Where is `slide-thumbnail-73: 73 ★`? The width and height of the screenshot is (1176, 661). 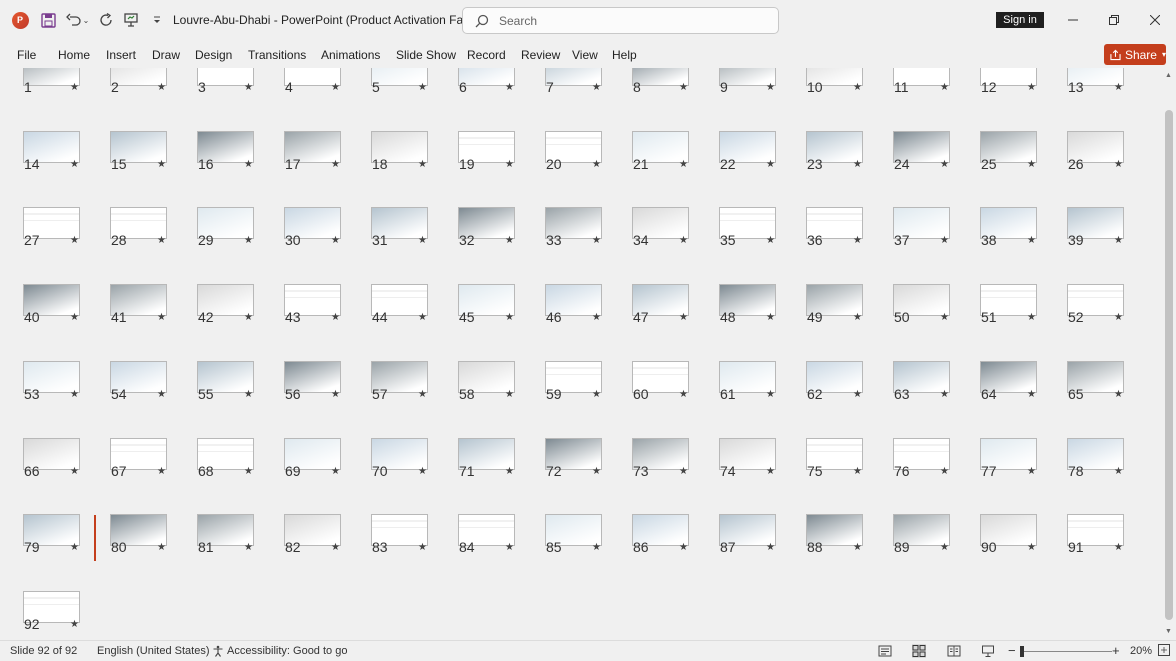
slide-thumbnail-73: 73 ★ is located at coordinates (651, 475).